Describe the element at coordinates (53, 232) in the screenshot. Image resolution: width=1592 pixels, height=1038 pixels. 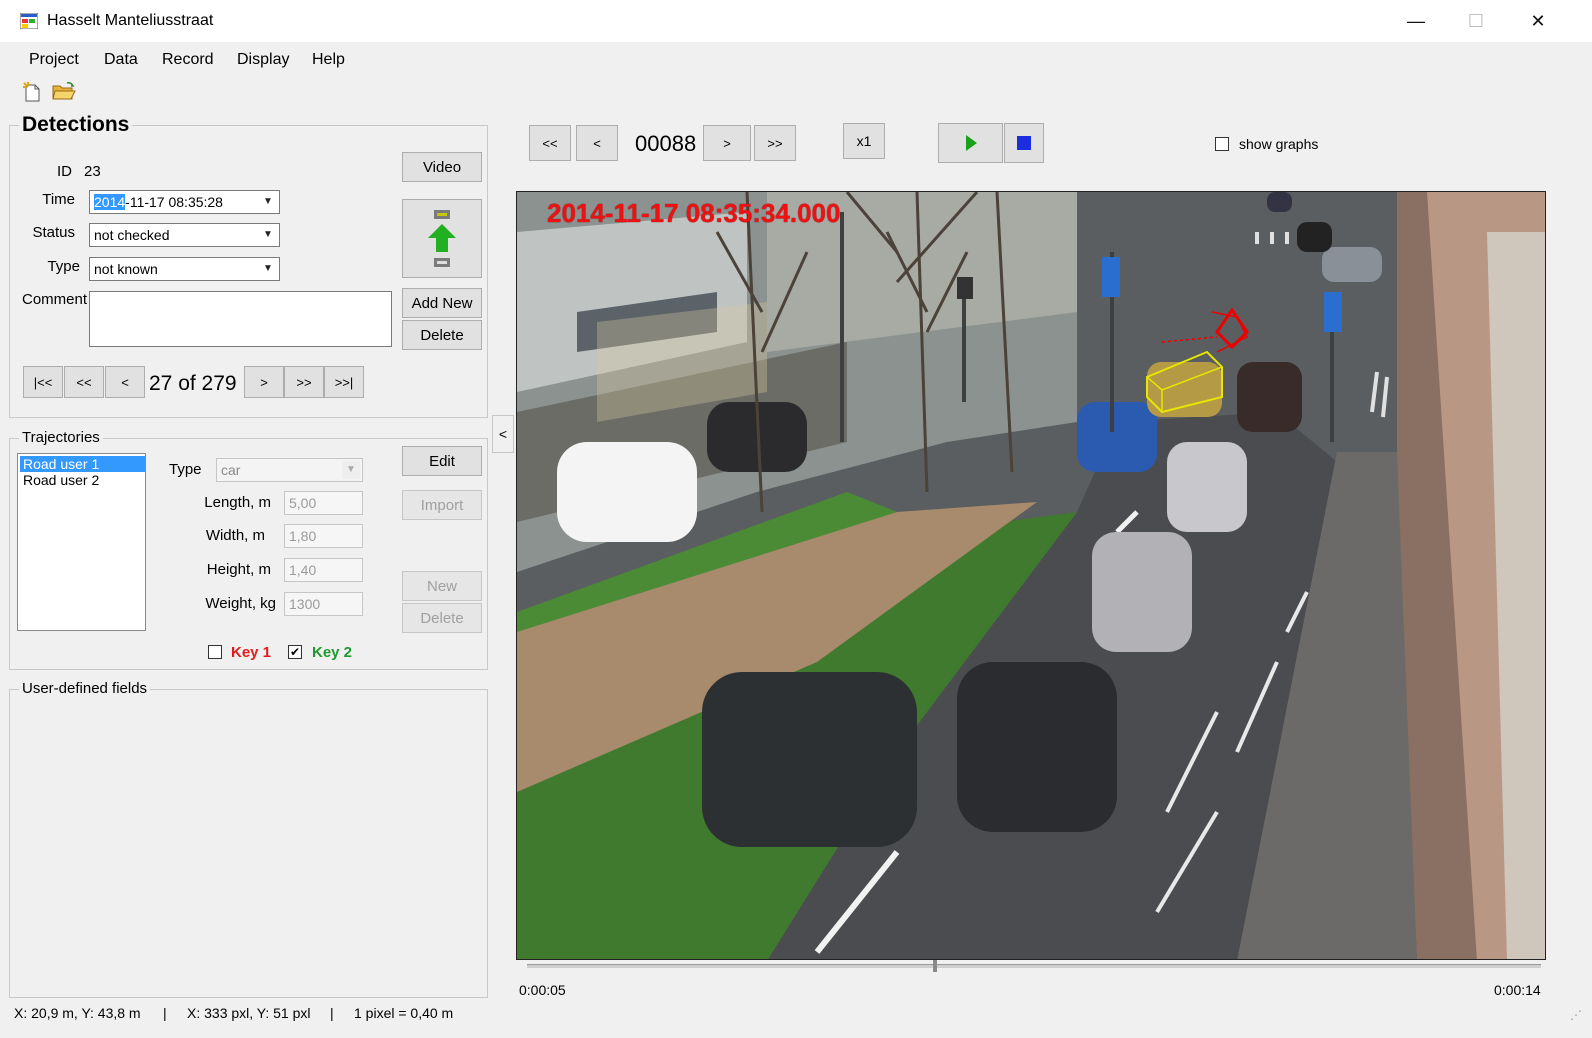
I see `status-label: Status` at that location.